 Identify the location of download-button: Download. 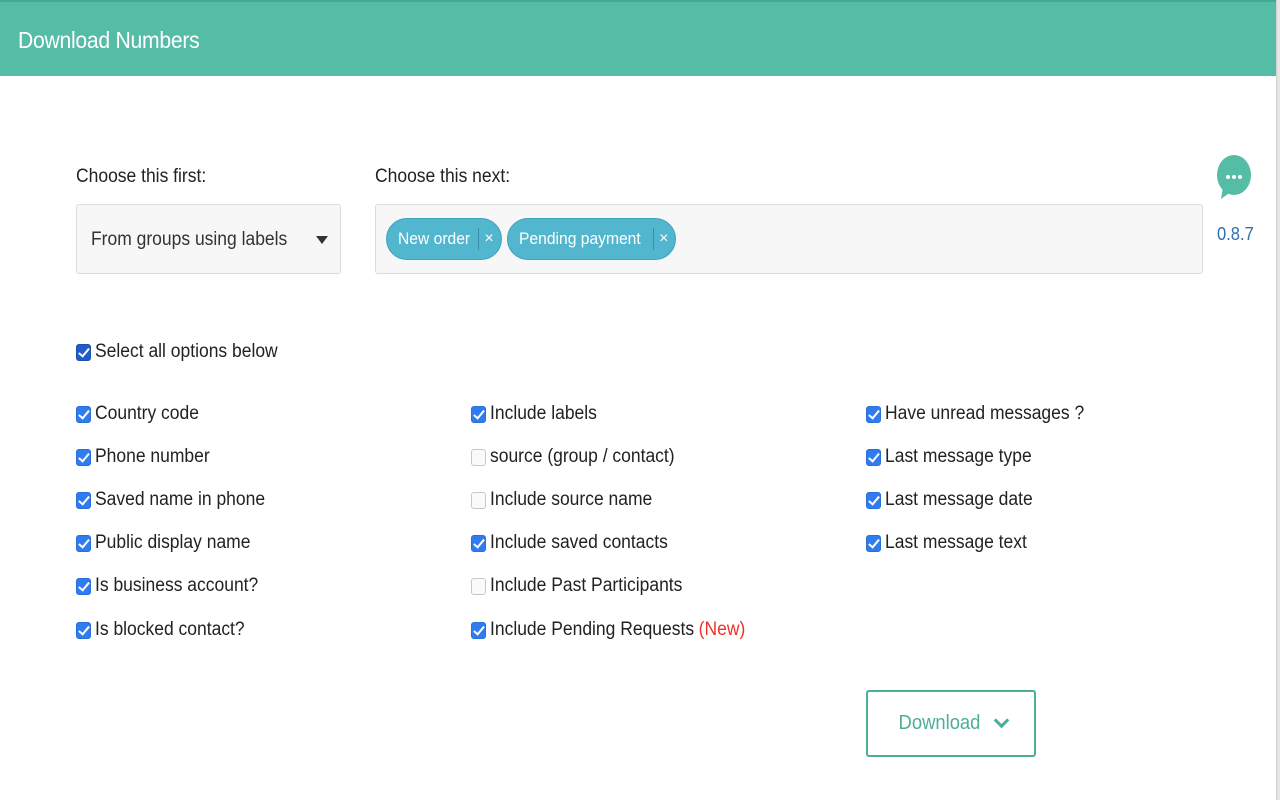
(951, 723).